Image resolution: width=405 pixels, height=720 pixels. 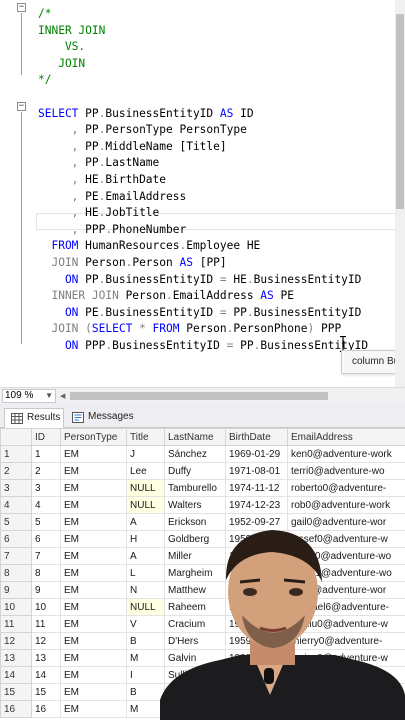 I want to click on column-header: Title, so click(x=145, y=437).